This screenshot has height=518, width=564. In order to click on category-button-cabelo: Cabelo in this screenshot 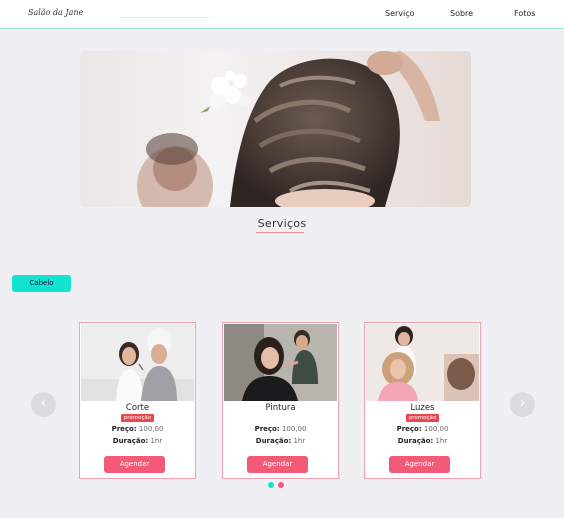, I will do `click(41, 283)`.